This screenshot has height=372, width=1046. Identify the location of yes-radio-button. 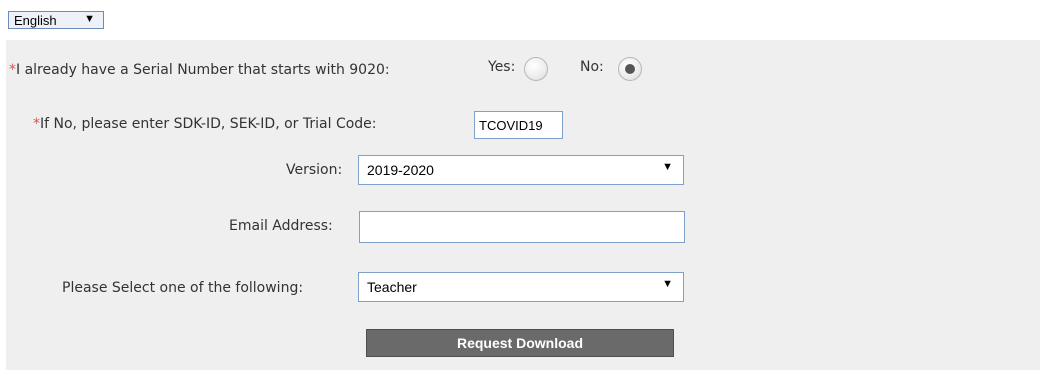
(536, 69).